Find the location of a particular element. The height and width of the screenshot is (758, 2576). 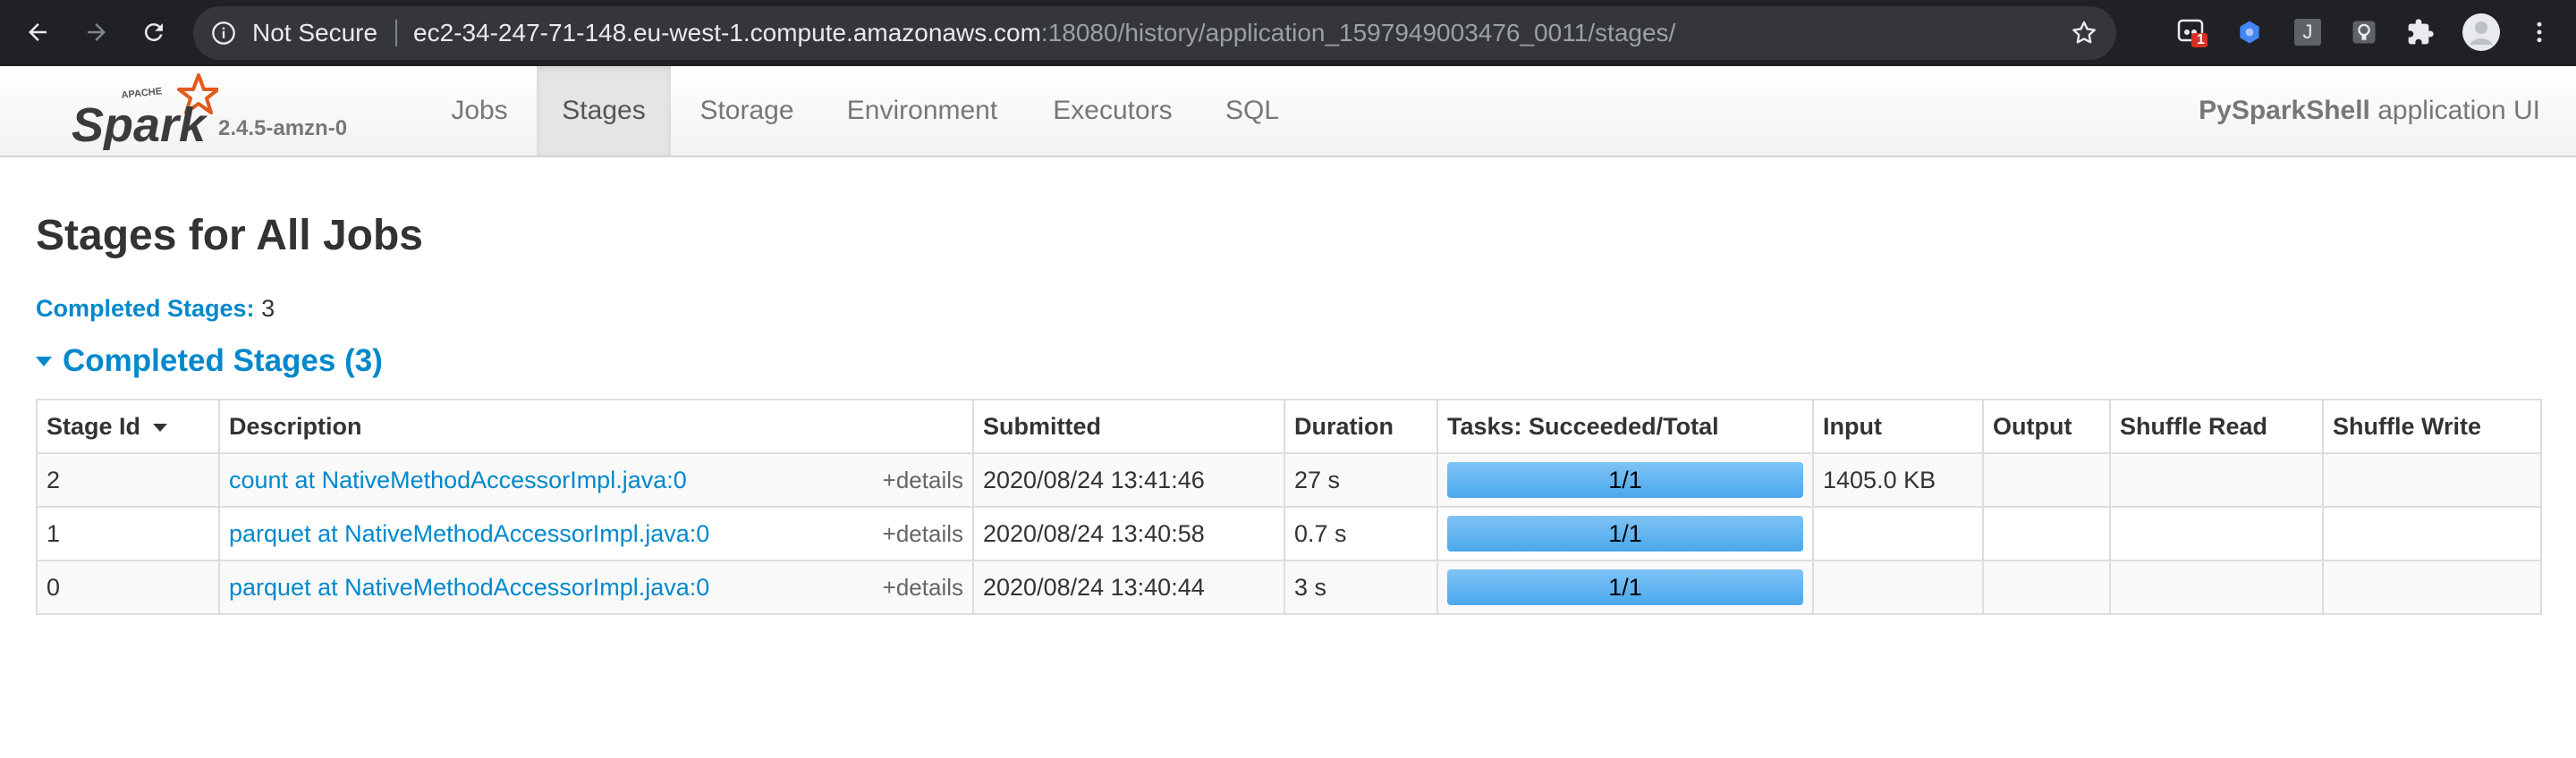

tab-storage: Storage is located at coordinates (747, 111).